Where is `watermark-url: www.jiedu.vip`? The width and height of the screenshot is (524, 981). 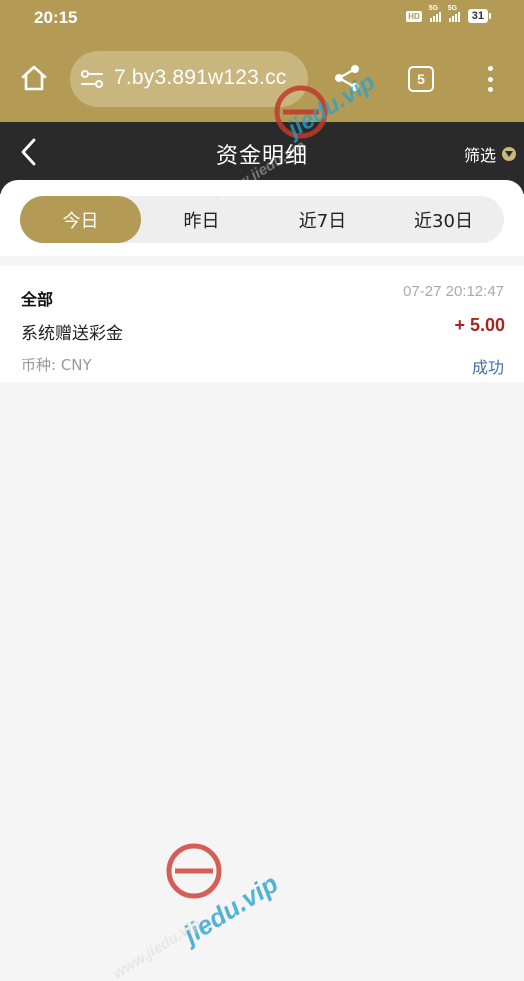
watermark-url: www.jiedu.vip is located at coordinates (157, 948).